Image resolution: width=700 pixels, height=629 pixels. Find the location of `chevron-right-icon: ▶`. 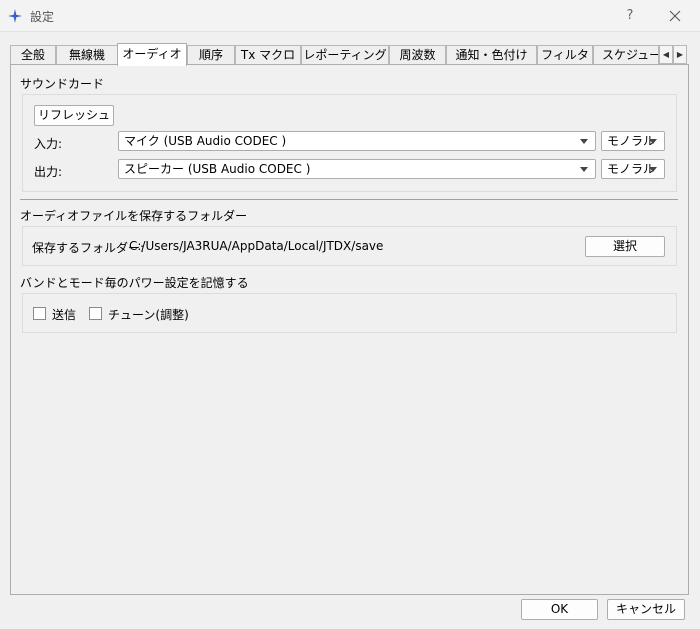

chevron-right-icon: ▶ is located at coordinates (680, 54).